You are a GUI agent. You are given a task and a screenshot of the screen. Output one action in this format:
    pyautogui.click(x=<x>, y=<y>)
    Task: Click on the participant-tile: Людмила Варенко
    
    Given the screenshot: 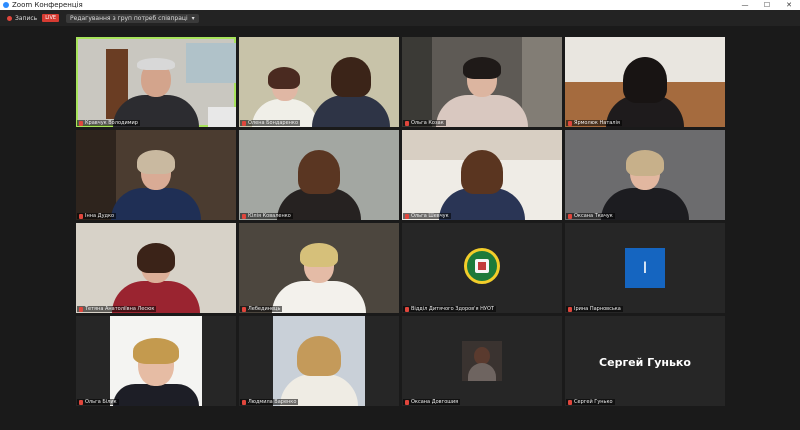 What is the action you would take?
    pyautogui.click(x=319, y=361)
    